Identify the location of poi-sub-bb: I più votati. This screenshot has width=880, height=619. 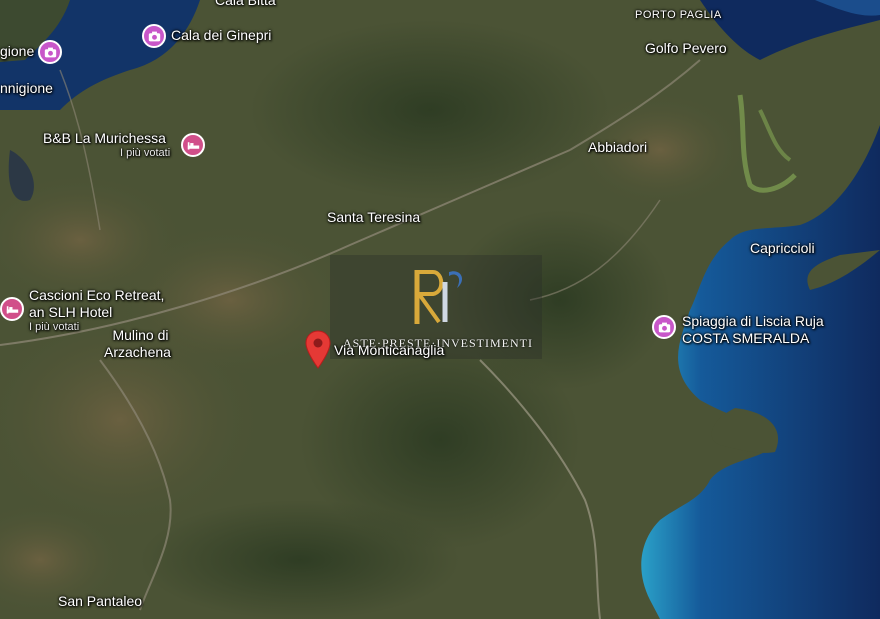
(145, 153).